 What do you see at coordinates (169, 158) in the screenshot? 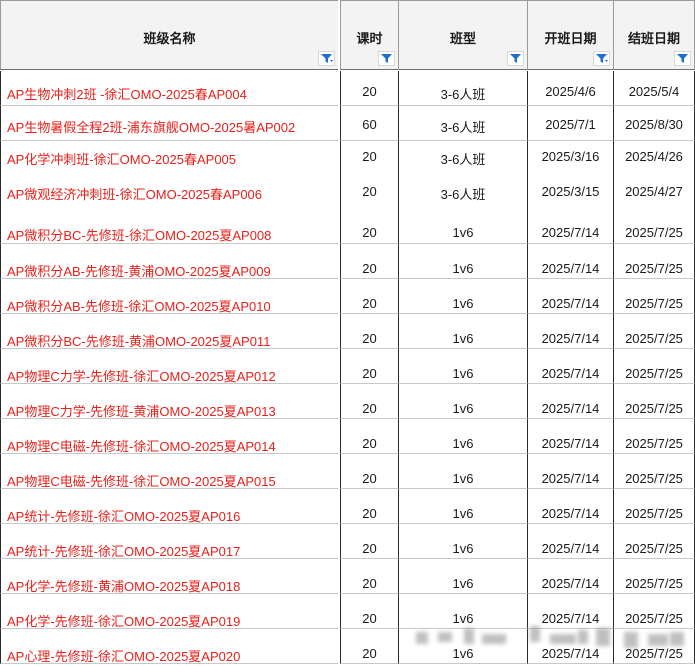
I see `cell-name: AP化学冲刺班-徐汇OMO-2025春AP005` at bounding box center [169, 158].